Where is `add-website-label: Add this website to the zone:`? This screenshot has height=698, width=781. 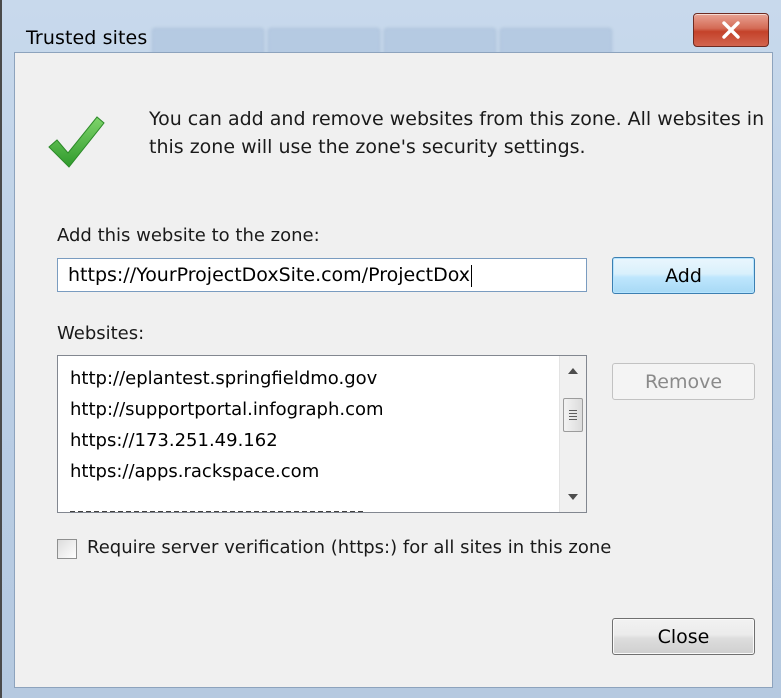
add-website-label: Add this website to the zone: is located at coordinates (188, 235).